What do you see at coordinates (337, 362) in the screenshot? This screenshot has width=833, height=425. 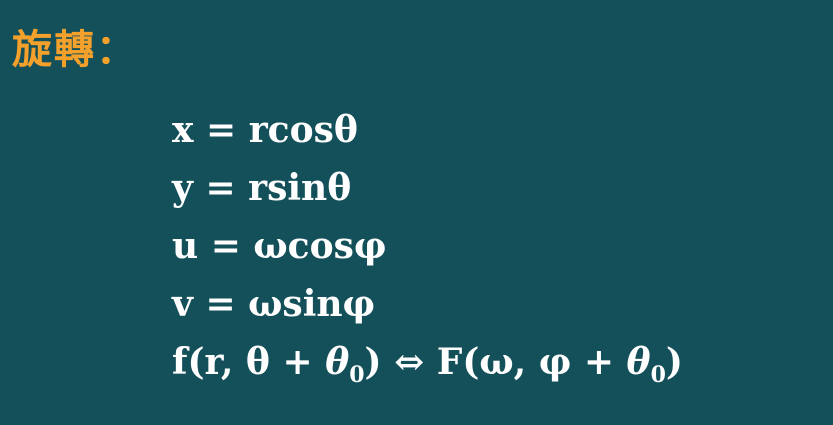 I see `lhs-theta: θ` at bounding box center [337, 362].